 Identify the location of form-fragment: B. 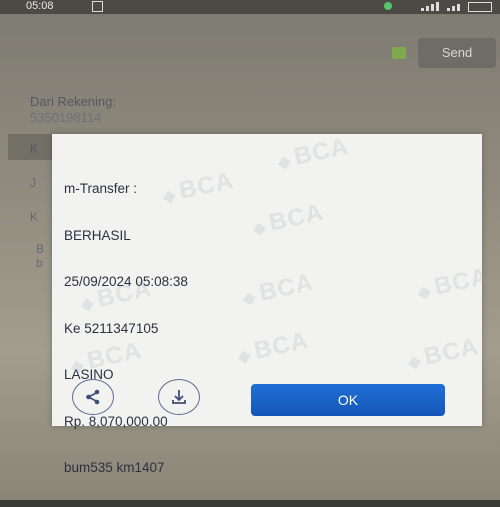
(40, 249).